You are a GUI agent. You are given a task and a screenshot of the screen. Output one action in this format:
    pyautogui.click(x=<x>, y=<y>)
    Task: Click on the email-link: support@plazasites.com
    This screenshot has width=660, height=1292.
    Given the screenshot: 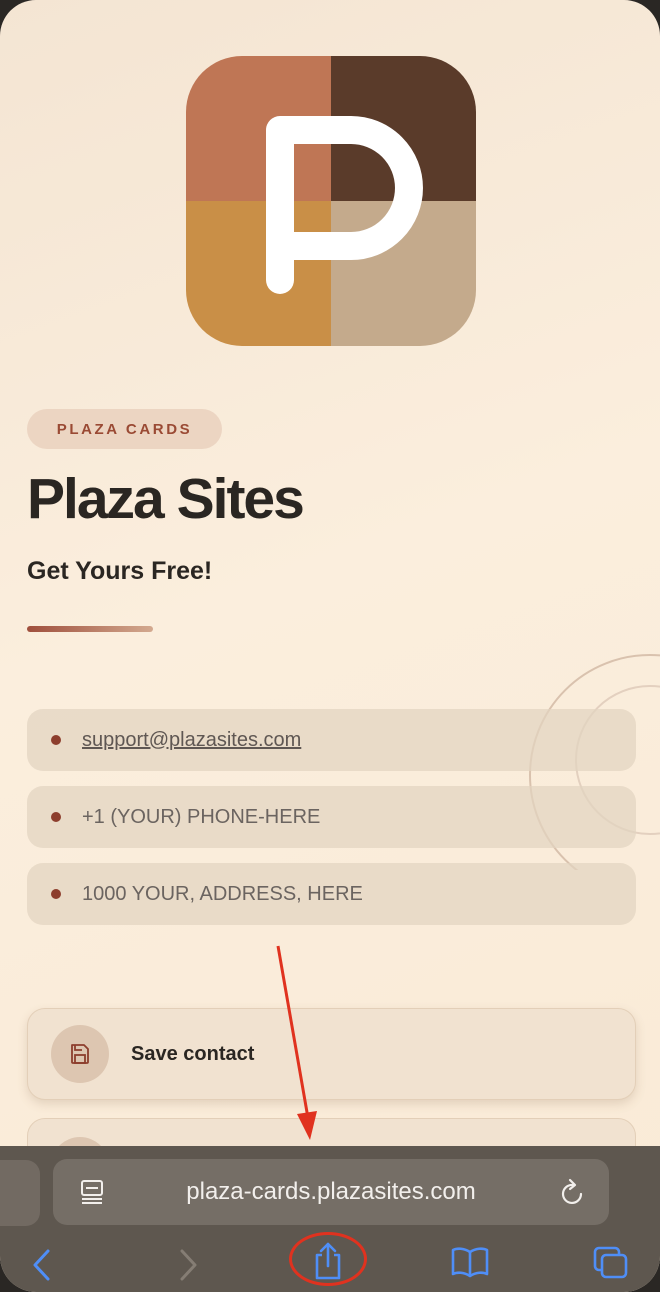 What is the action you would take?
    pyautogui.click(x=191, y=740)
    